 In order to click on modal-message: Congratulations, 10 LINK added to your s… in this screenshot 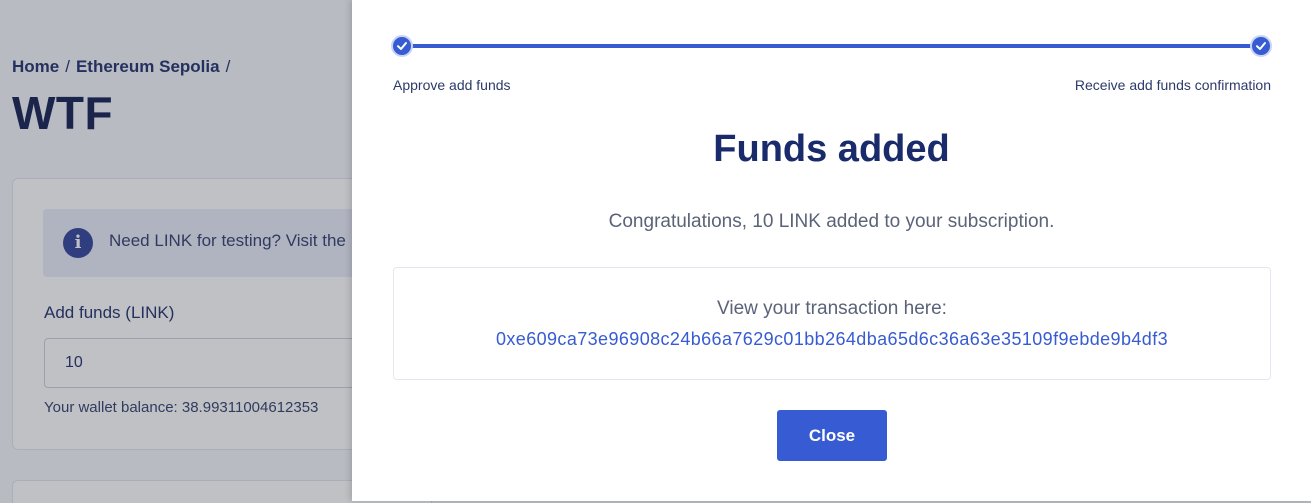, I will do `click(831, 221)`.